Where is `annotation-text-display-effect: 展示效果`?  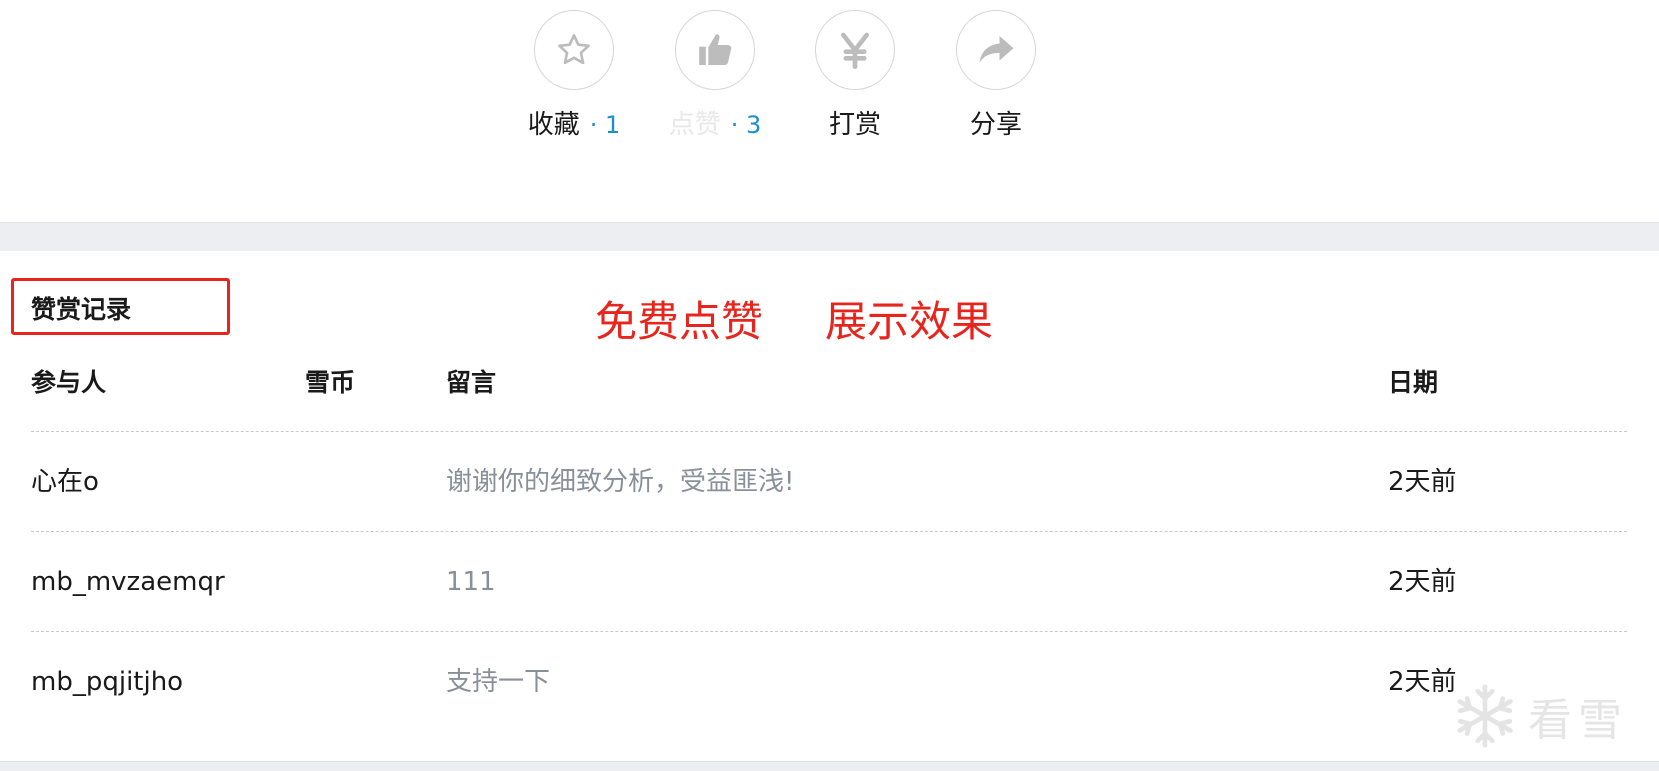 annotation-text-display-effect: 展示效果 is located at coordinates (909, 321).